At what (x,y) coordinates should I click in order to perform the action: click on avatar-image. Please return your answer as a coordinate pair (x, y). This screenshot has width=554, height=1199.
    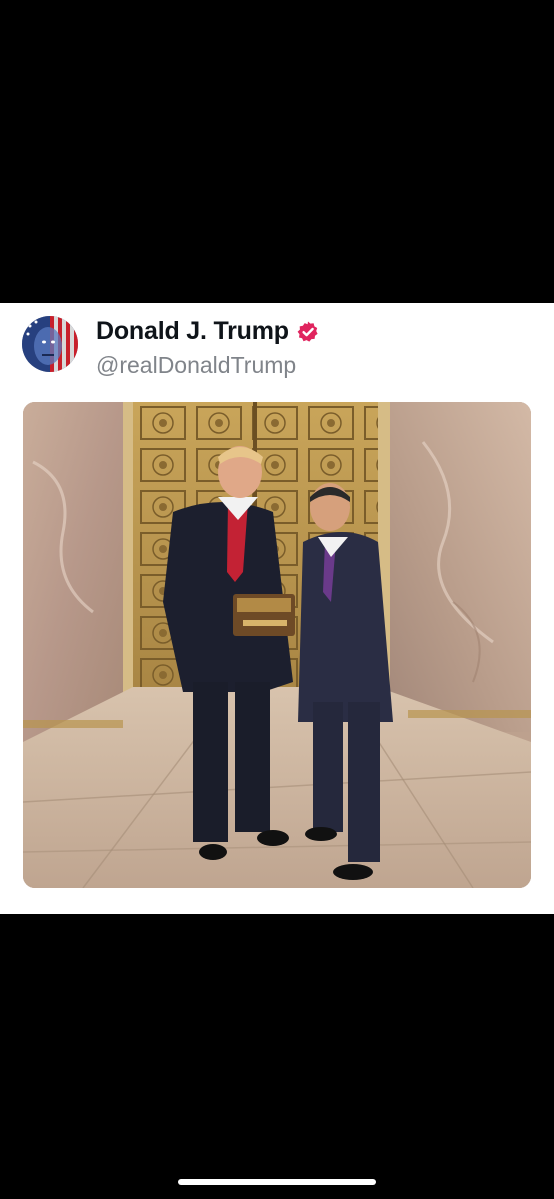
    Looking at the image, I should click on (50, 344).